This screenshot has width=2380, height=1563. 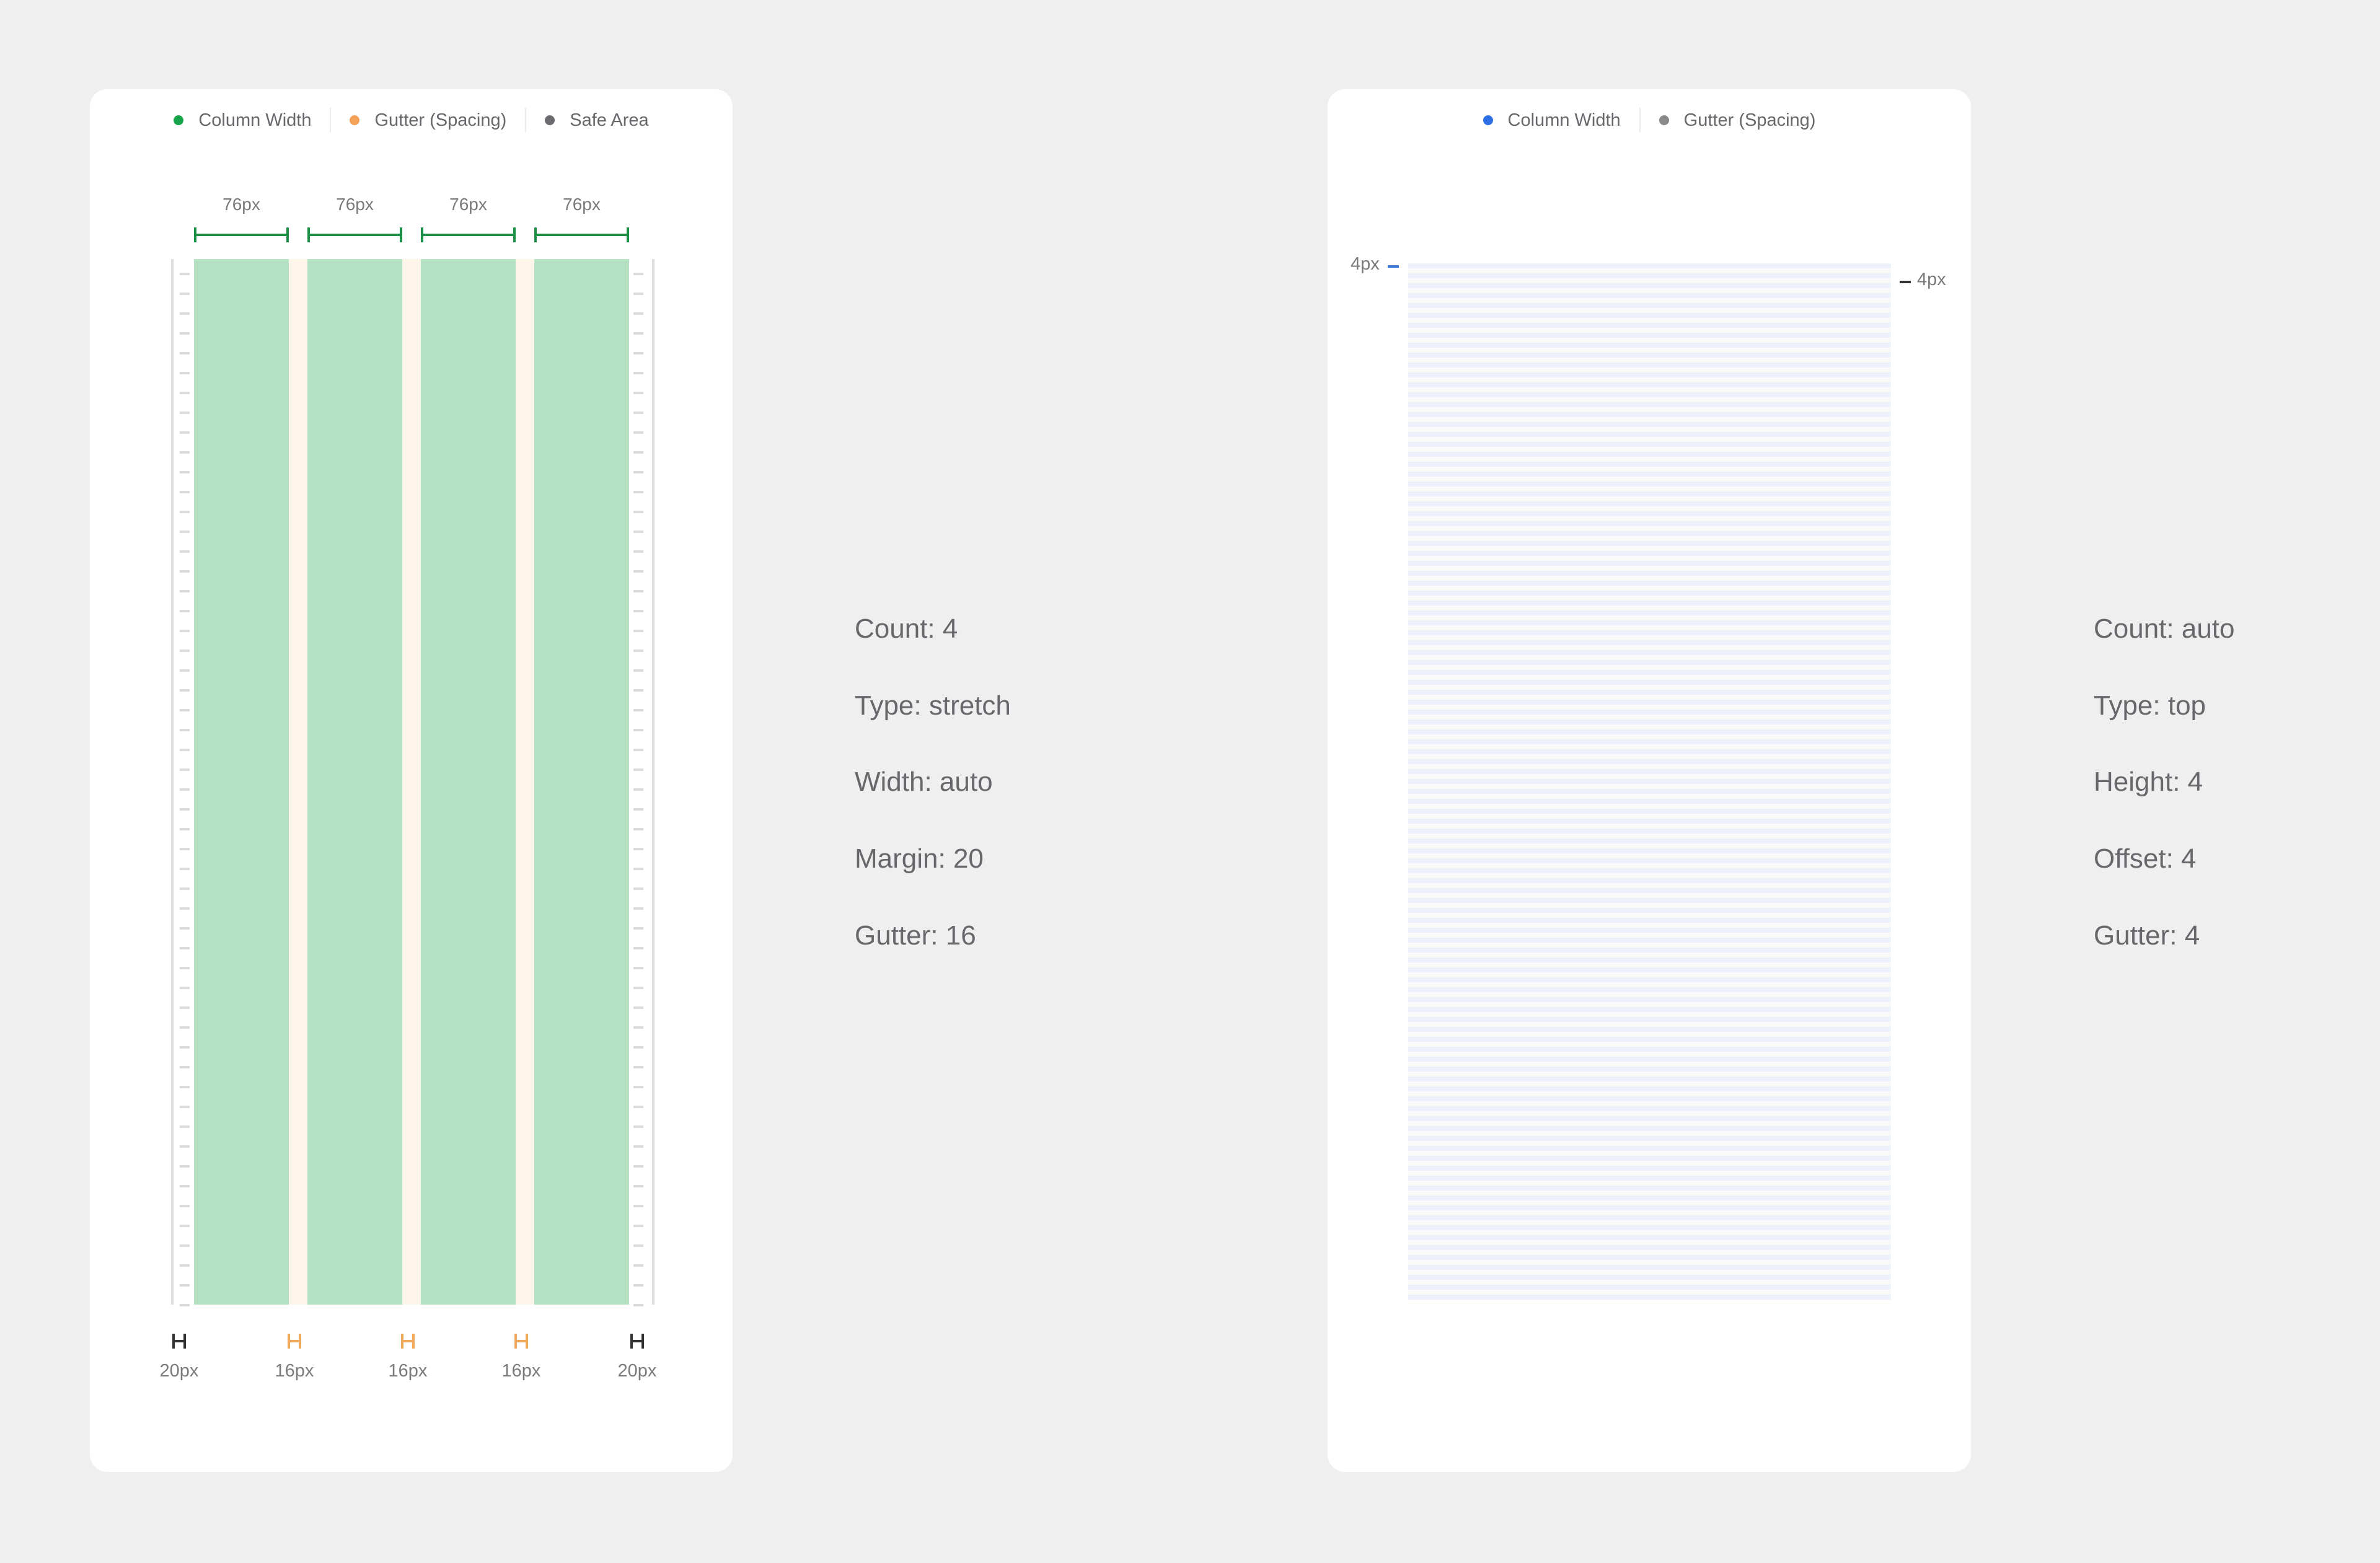 What do you see at coordinates (653, 782) in the screenshot?
I see `safe-area-right-edge` at bounding box center [653, 782].